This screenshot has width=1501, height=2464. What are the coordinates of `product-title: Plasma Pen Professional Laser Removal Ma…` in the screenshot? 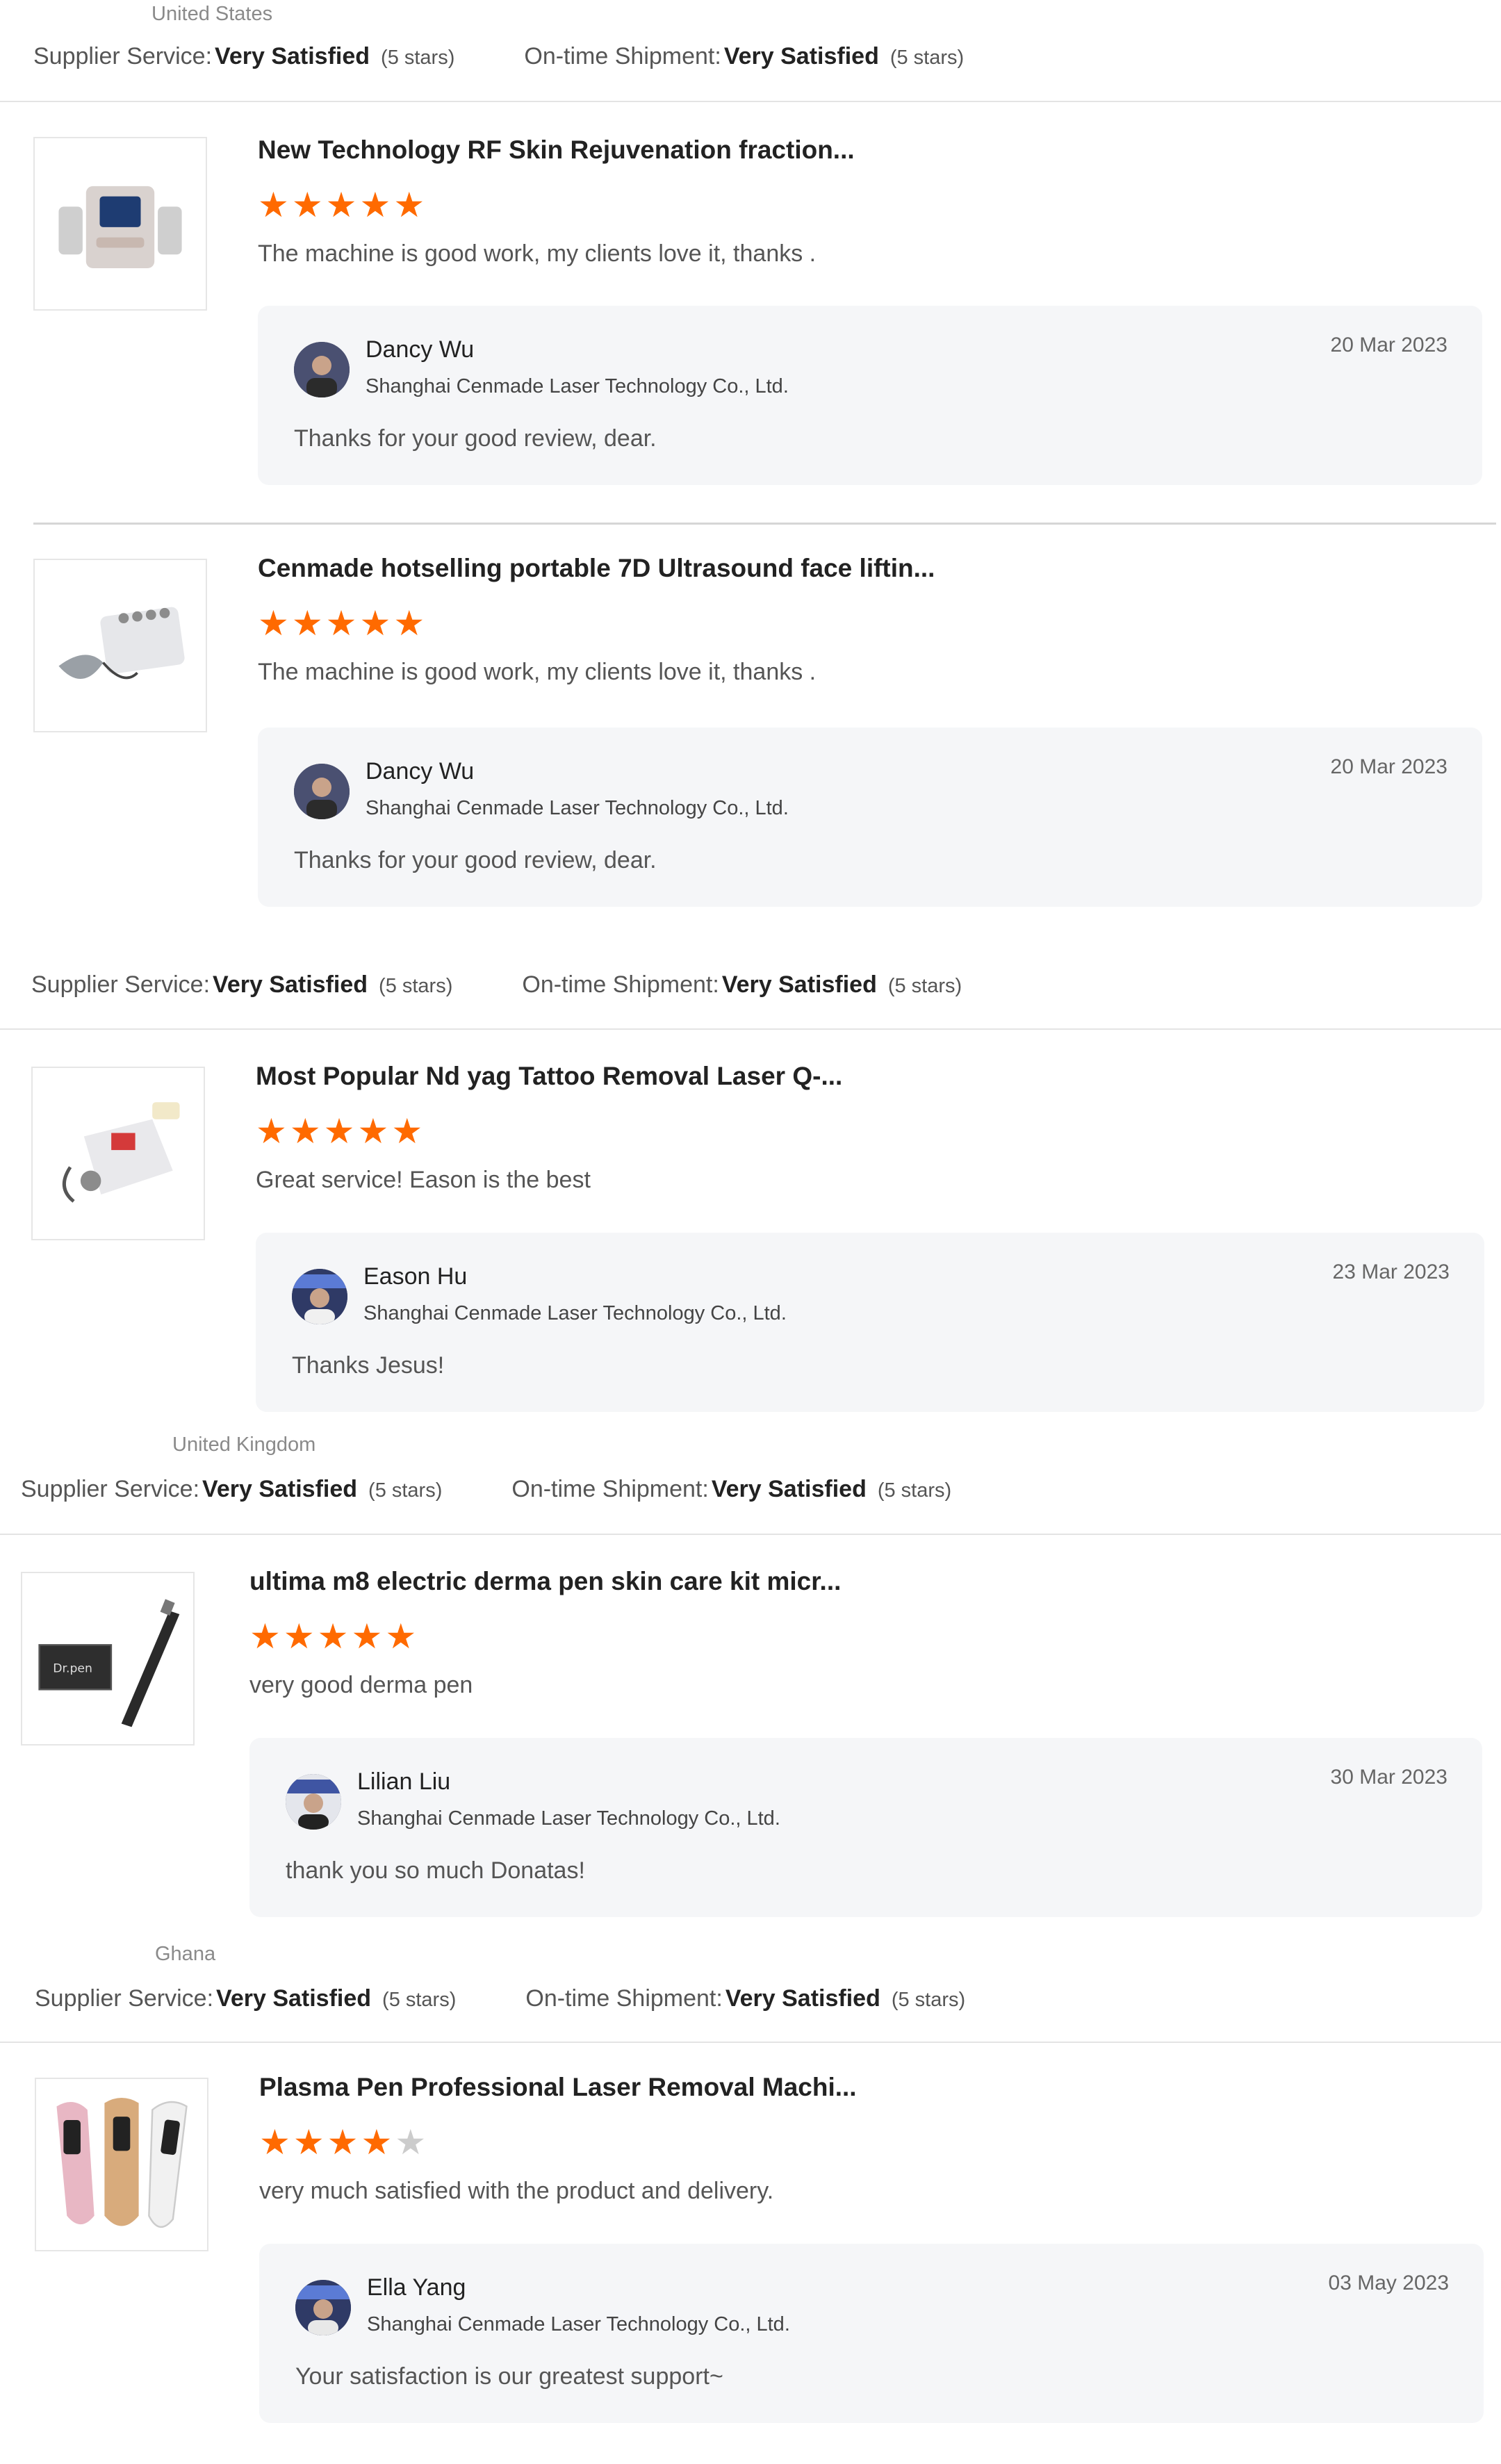 It's located at (558, 2087).